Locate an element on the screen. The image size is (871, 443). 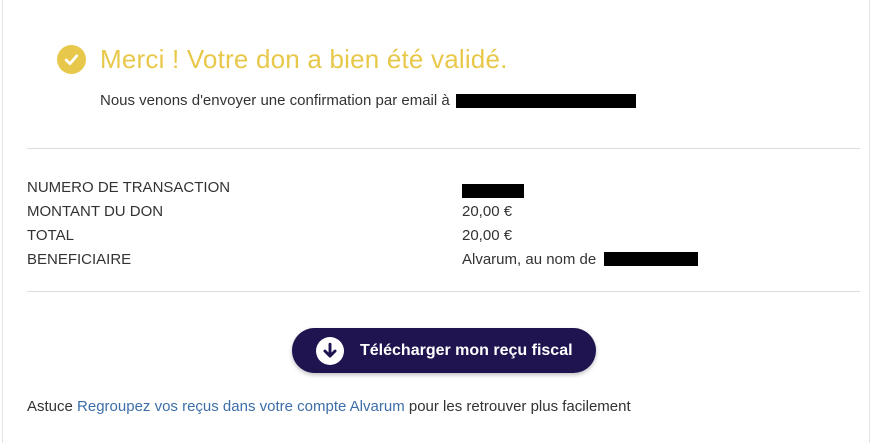
redacted-email is located at coordinates (545, 100).